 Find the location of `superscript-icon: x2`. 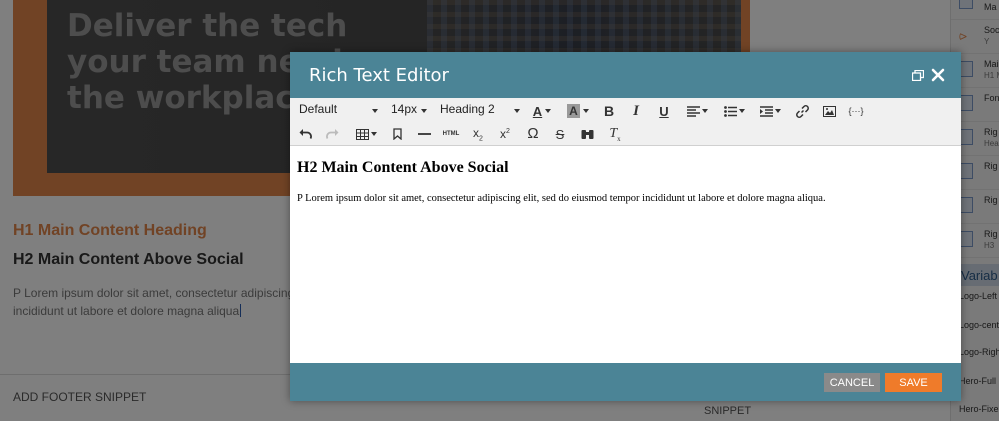

superscript-icon: x2 is located at coordinates (505, 134).